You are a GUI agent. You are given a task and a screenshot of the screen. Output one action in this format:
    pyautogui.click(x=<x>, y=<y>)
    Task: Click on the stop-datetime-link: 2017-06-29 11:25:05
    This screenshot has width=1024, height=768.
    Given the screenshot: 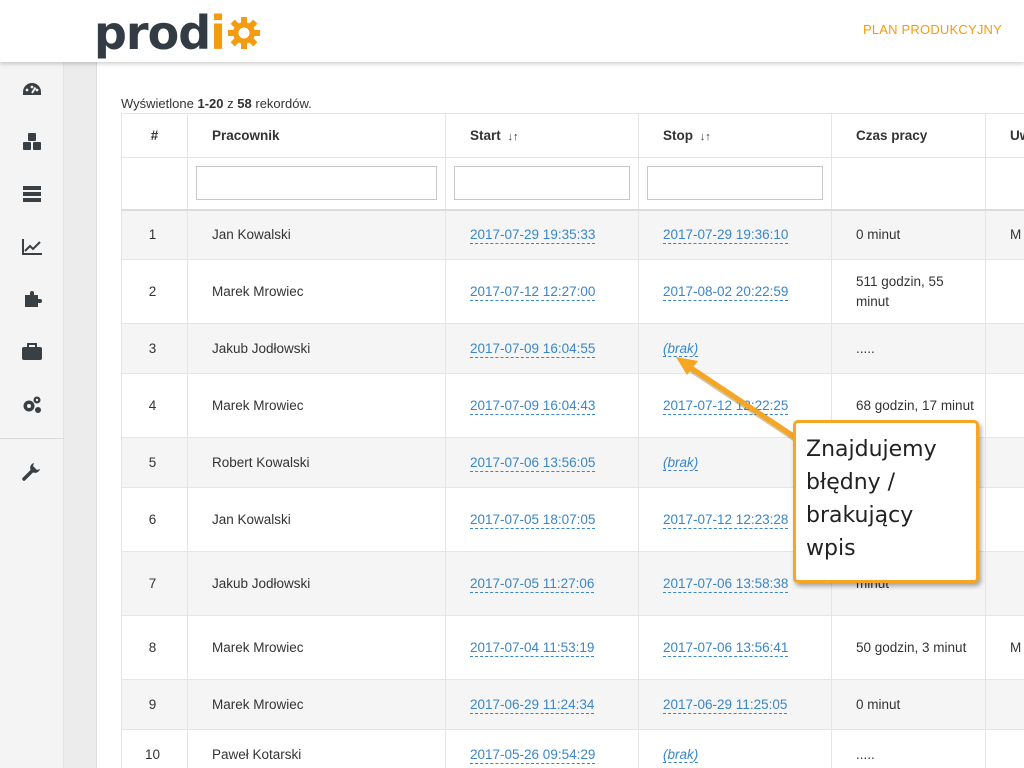 What is the action you would take?
    pyautogui.click(x=725, y=705)
    